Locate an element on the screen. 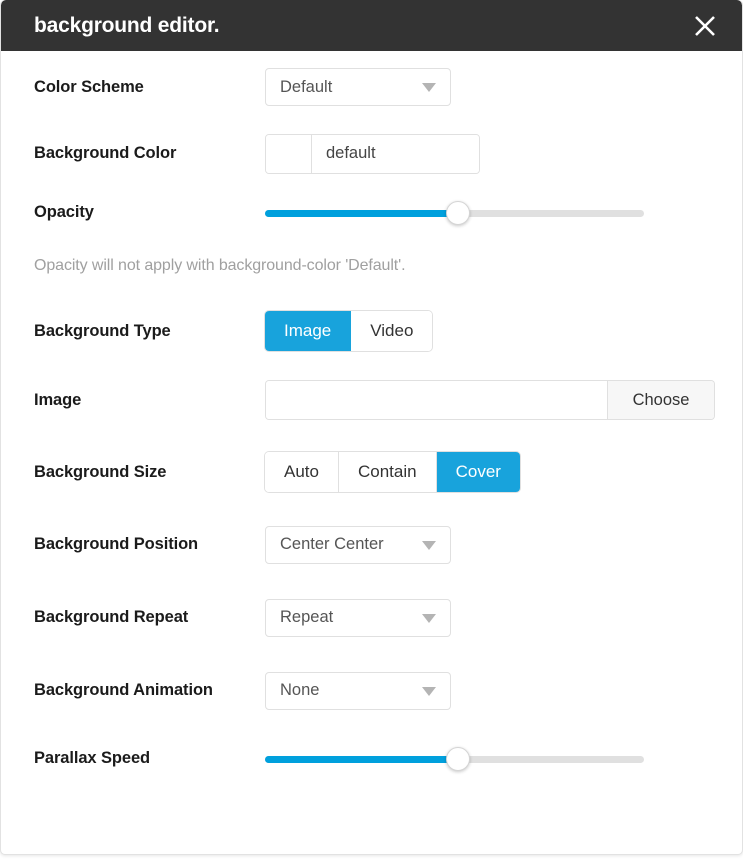  background-size-option-cover: Cover is located at coordinates (478, 472).